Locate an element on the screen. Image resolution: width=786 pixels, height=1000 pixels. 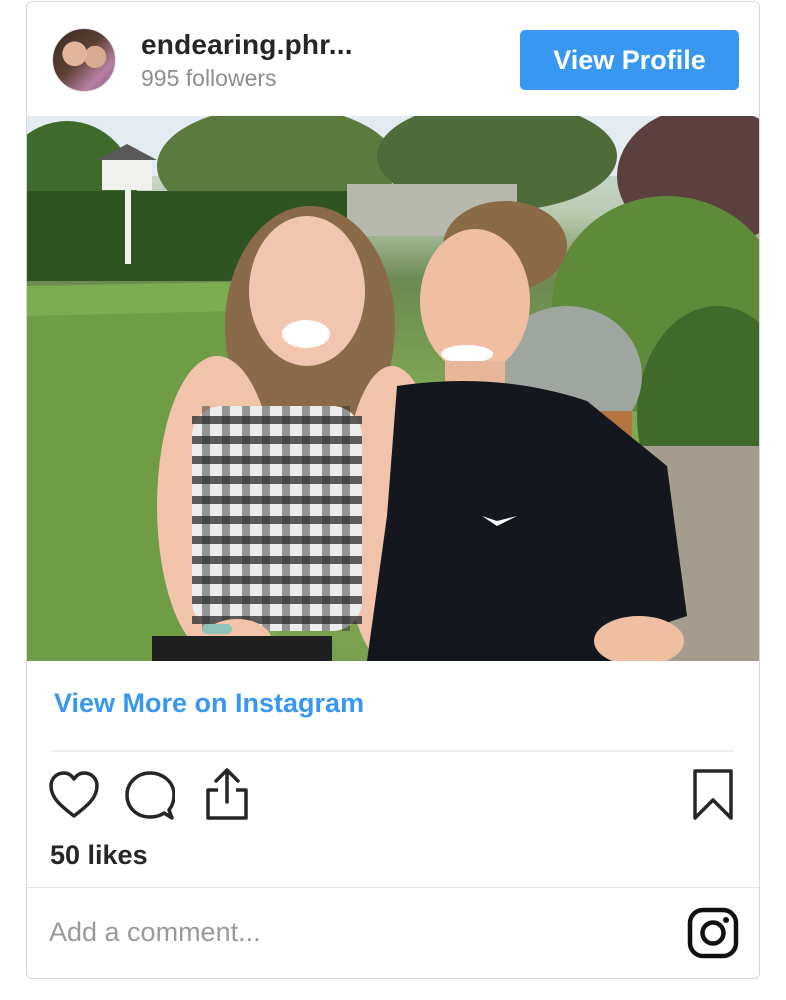
comment-bubble-icon is located at coordinates (150, 798).